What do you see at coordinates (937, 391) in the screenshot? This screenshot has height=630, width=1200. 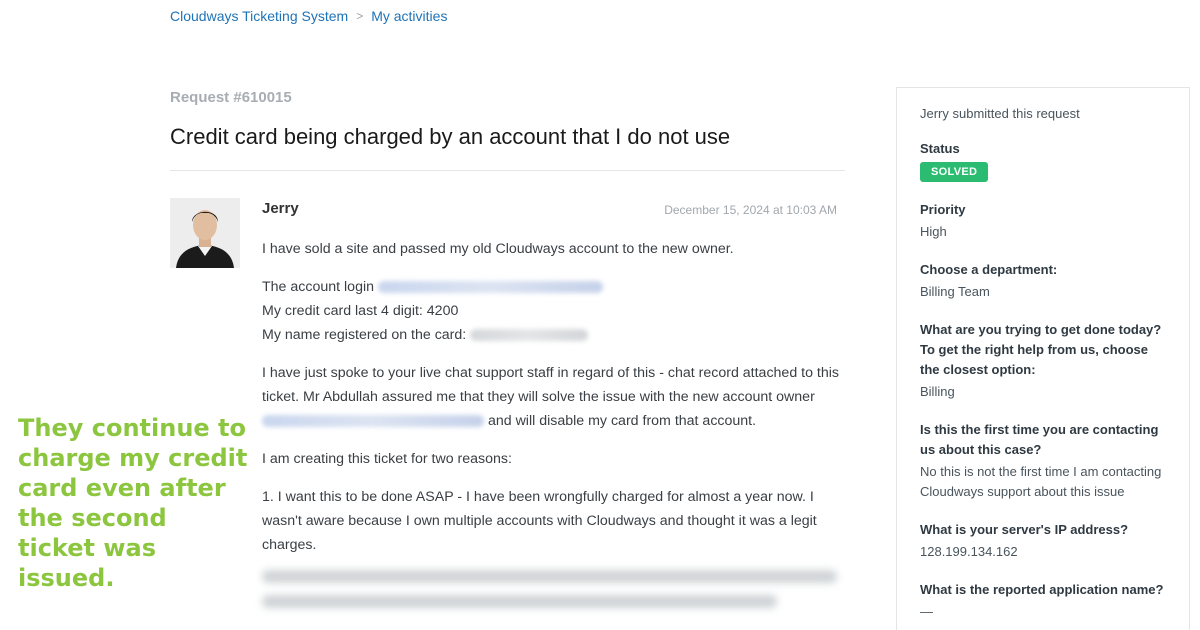 I see `goal-value: Billing` at bounding box center [937, 391].